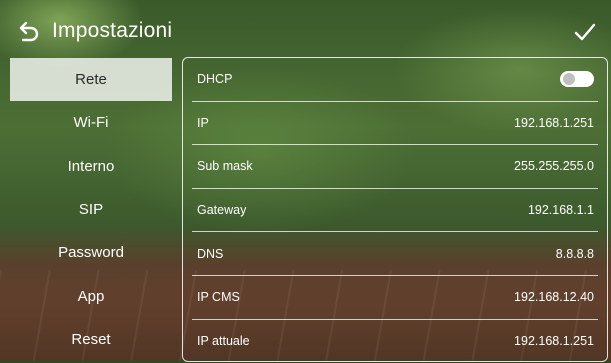 This screenshot has width=611, height=363. What do you see at coordinates (223, 341) in the screenshot?
I see `ip-current-label: IP attuale` at bounding box center [223, 341].